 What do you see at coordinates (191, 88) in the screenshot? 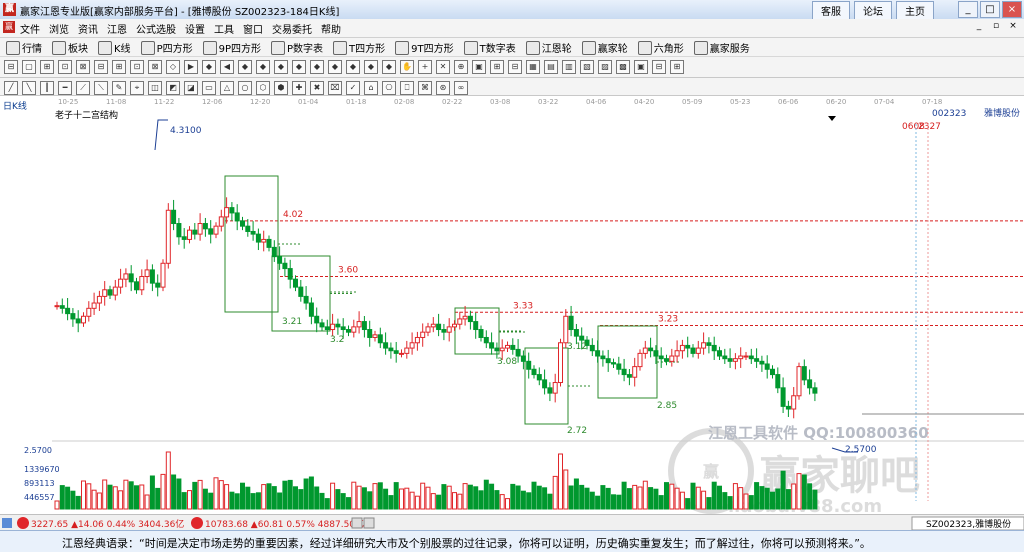
I see `chart-tool-icon: ◪` at bounding box center [191, 88].